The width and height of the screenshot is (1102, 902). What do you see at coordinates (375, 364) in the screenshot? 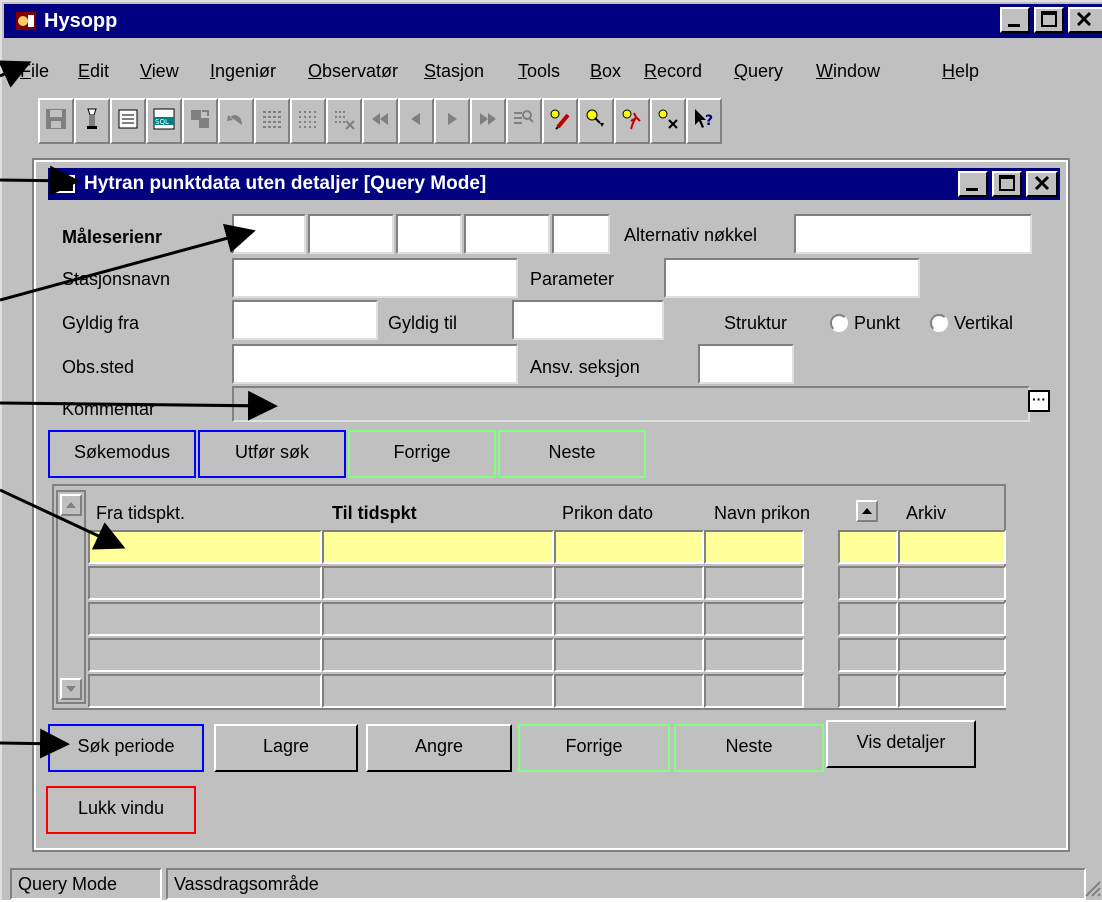
I see `obs-sted-field` at bounding box center [375, 364].